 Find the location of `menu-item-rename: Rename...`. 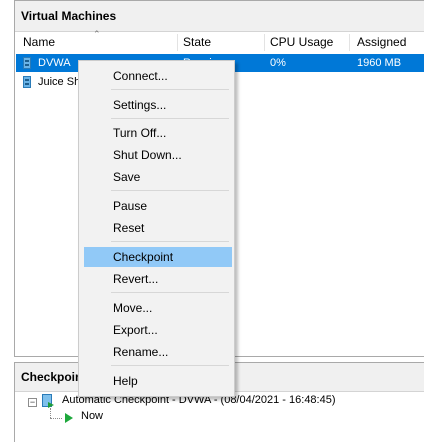

menu-item-rename: Rename... is located at coordinates (158, 352).